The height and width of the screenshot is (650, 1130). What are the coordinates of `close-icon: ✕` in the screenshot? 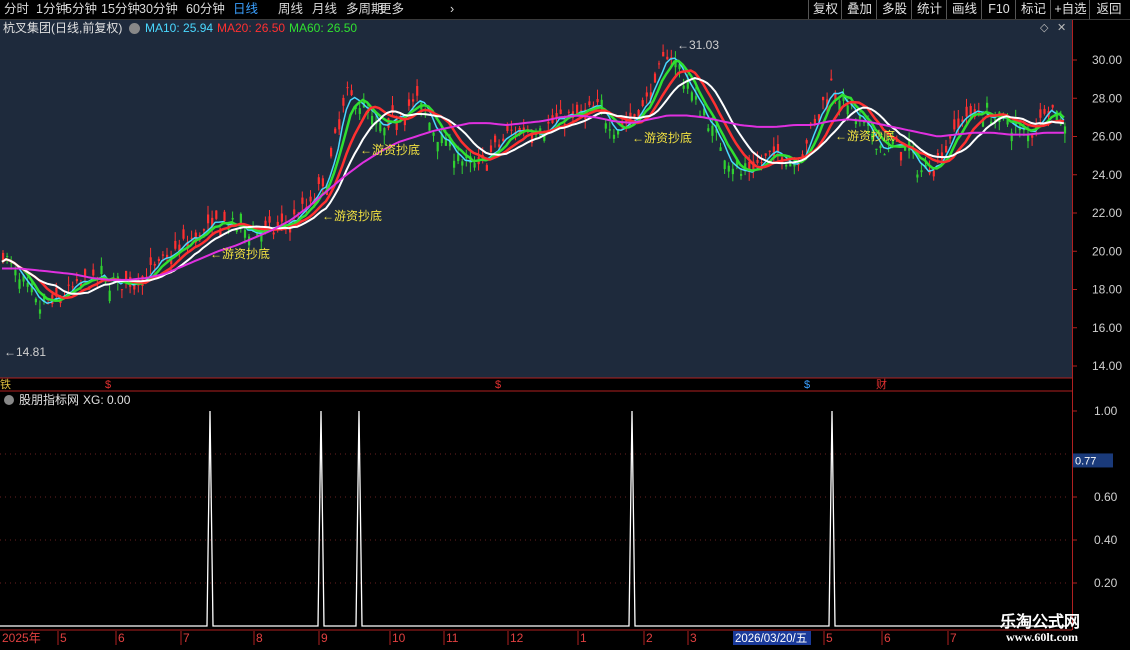 It's located at (1061, 28).